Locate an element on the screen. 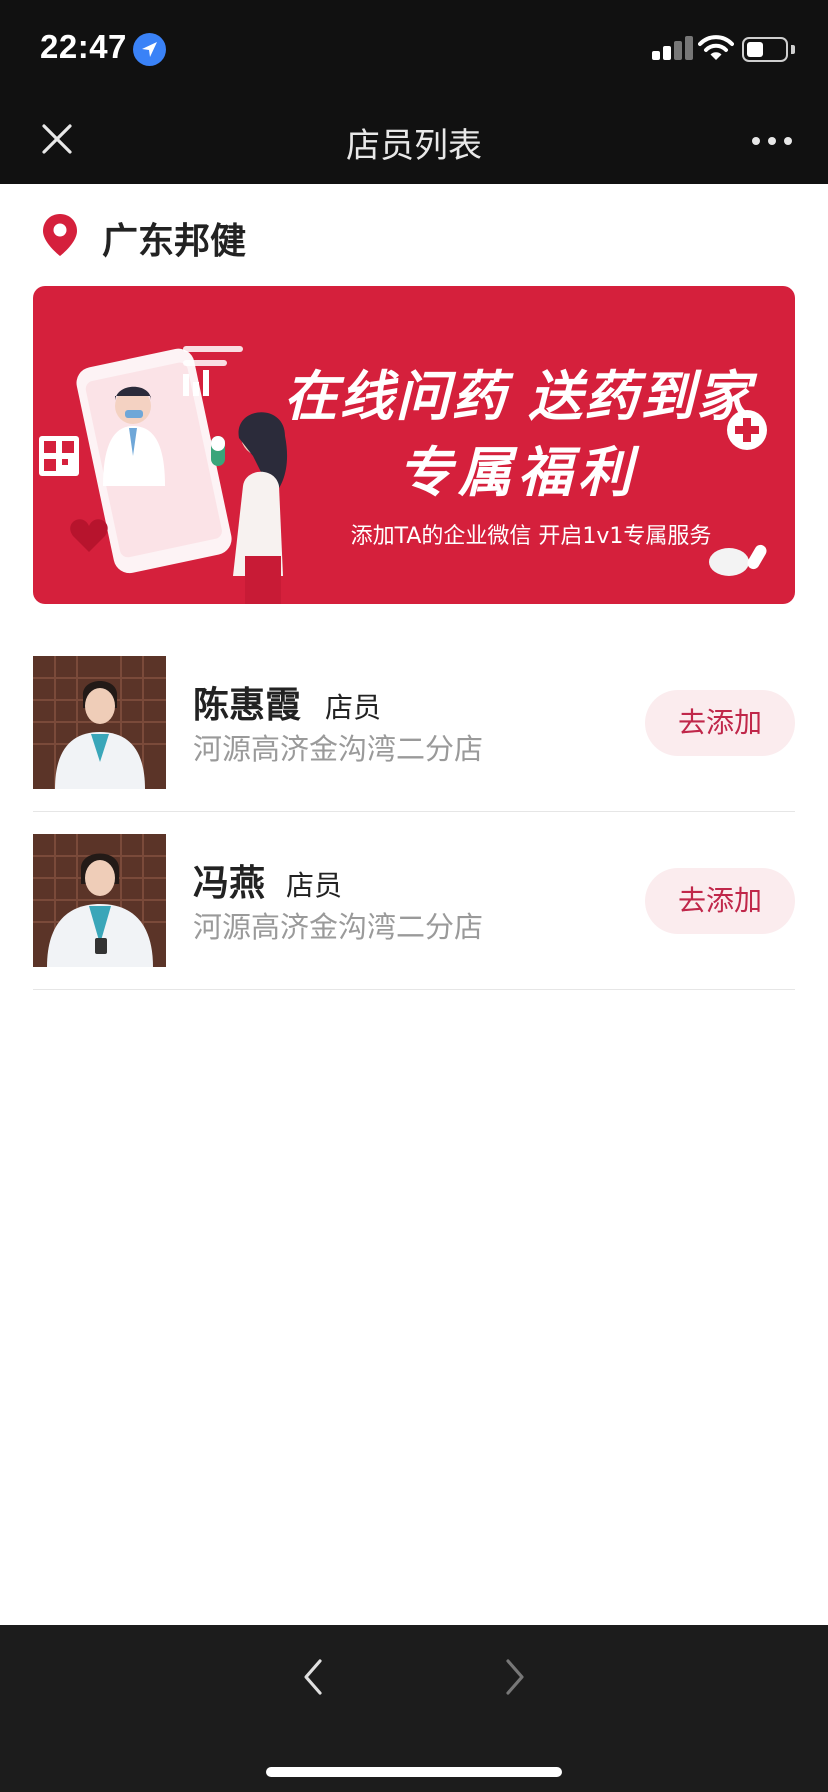 Image resolution: width=828 pixels, height=1792 pixels. store-name: 广东邦健 is located at coordinates (174, 241).